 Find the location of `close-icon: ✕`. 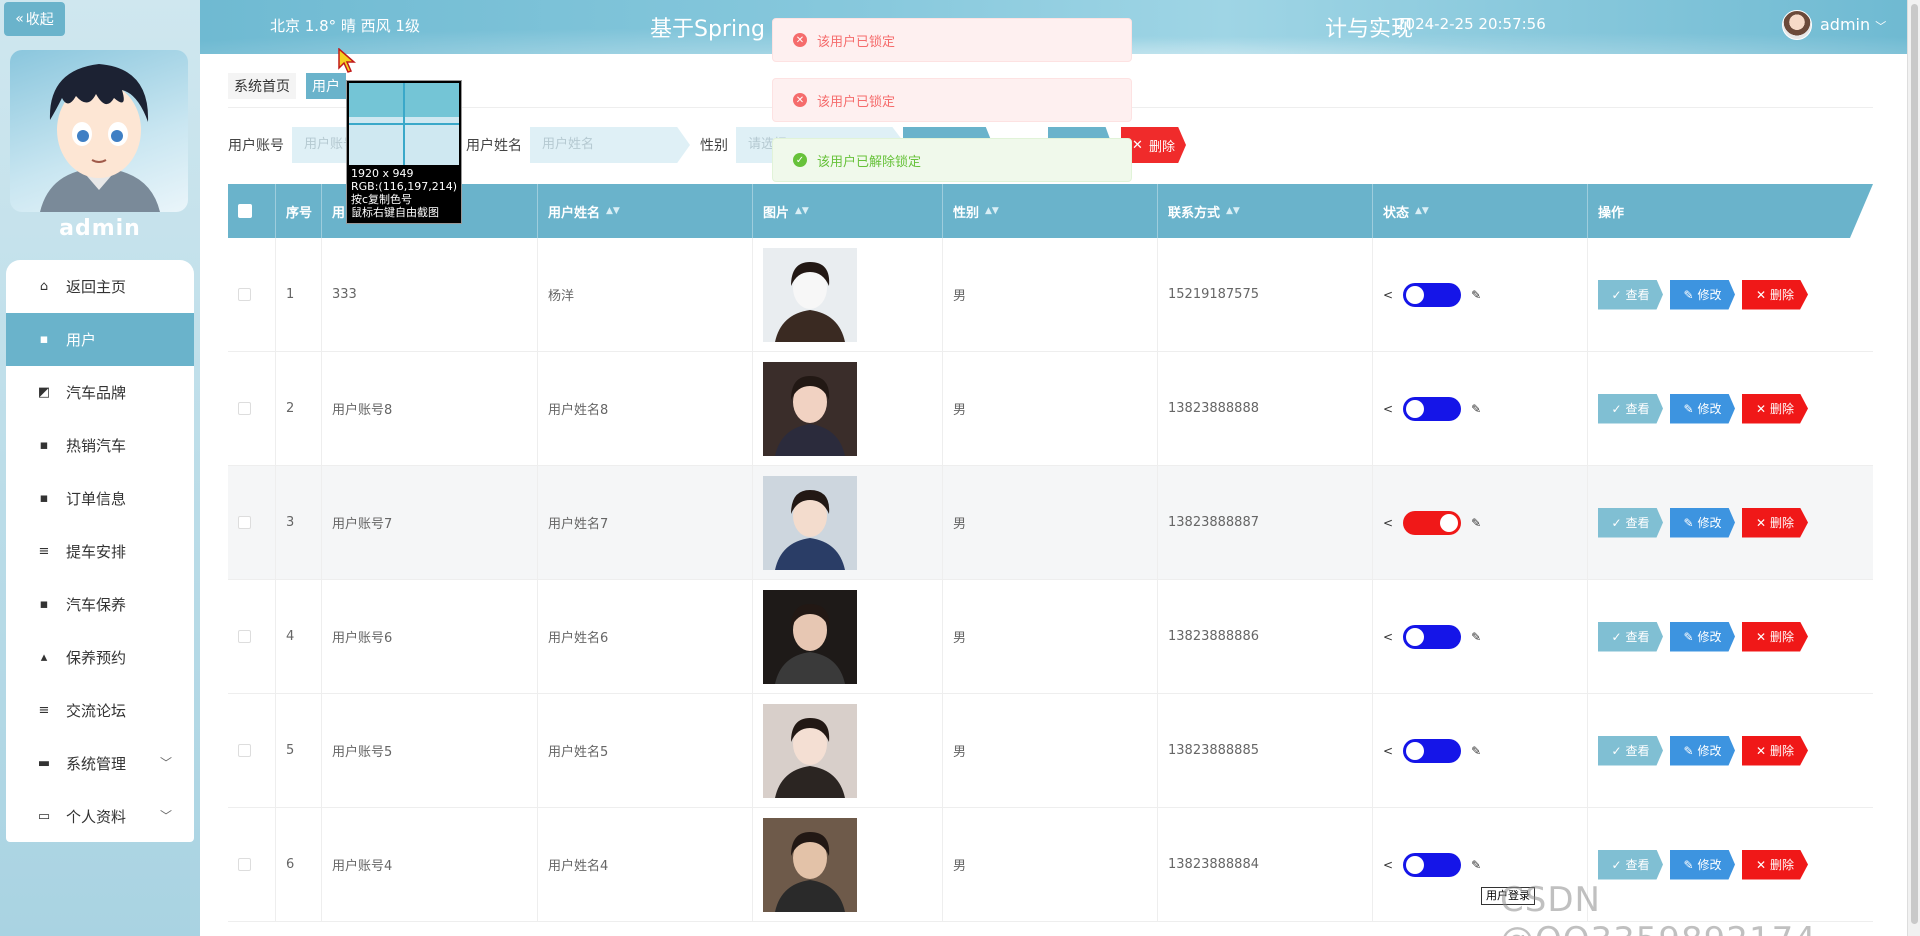

close-icon: ✕ is located at coordinates (1761, 864).